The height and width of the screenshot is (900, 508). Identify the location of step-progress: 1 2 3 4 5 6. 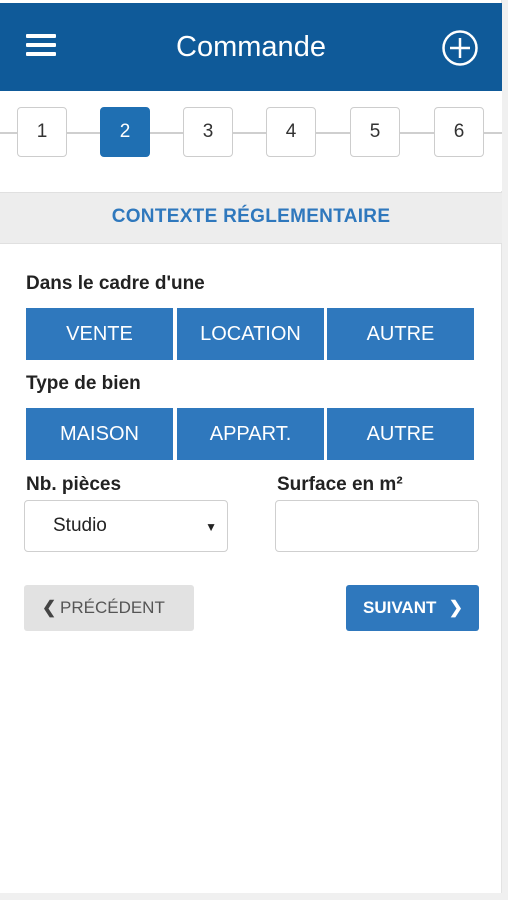
(251, 141).